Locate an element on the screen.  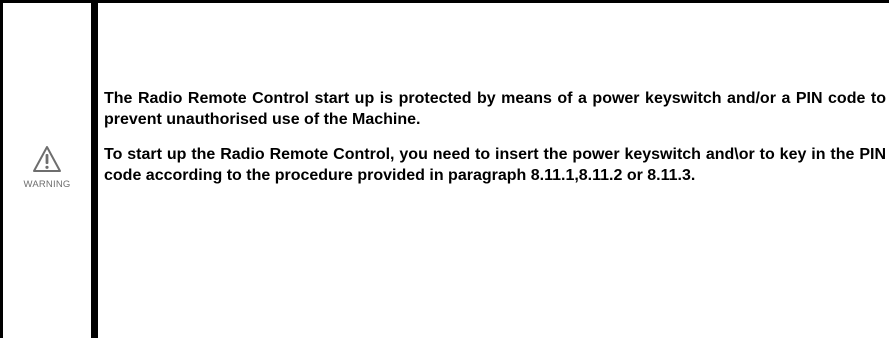
column-divider is located at coordinates (94, 169).